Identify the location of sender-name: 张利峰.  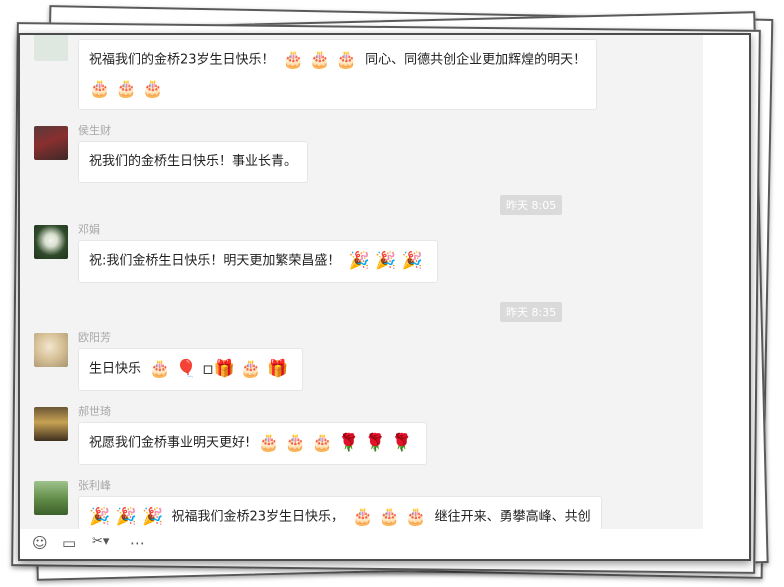
(94, 485).